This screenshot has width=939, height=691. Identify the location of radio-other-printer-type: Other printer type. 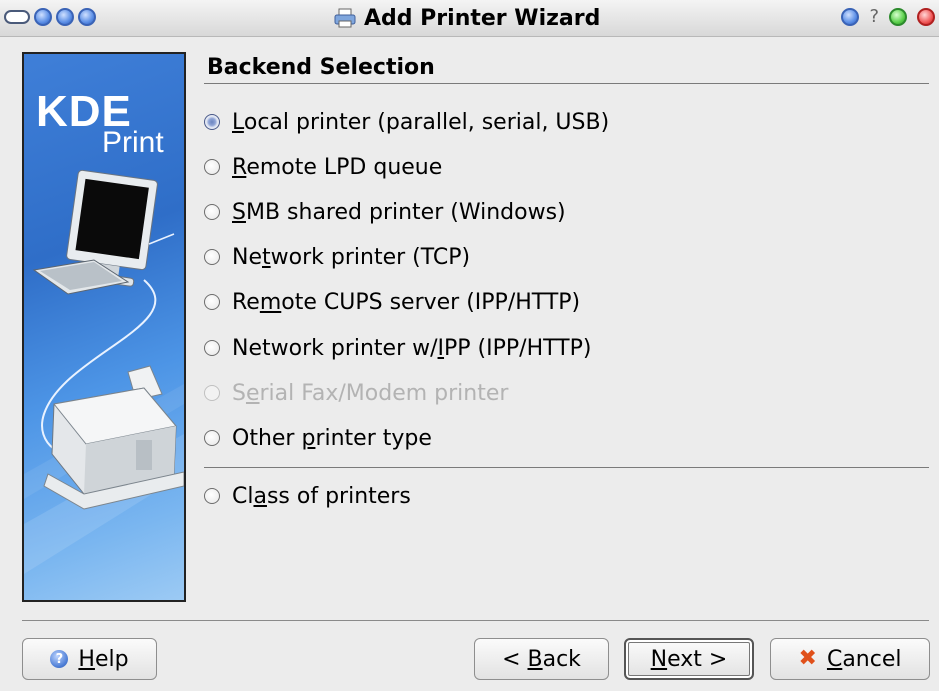
(318, 438).